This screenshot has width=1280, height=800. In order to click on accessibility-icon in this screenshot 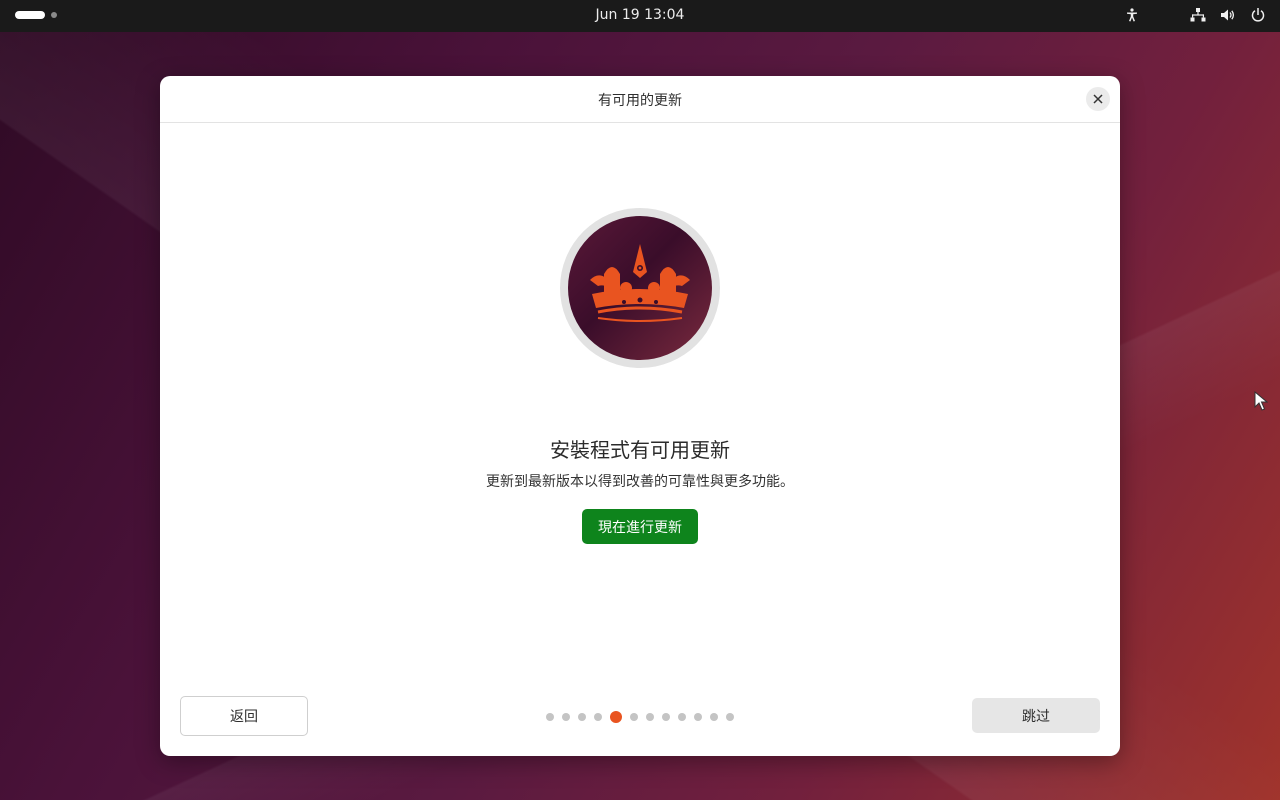, I will do `click(1132, 15)`.